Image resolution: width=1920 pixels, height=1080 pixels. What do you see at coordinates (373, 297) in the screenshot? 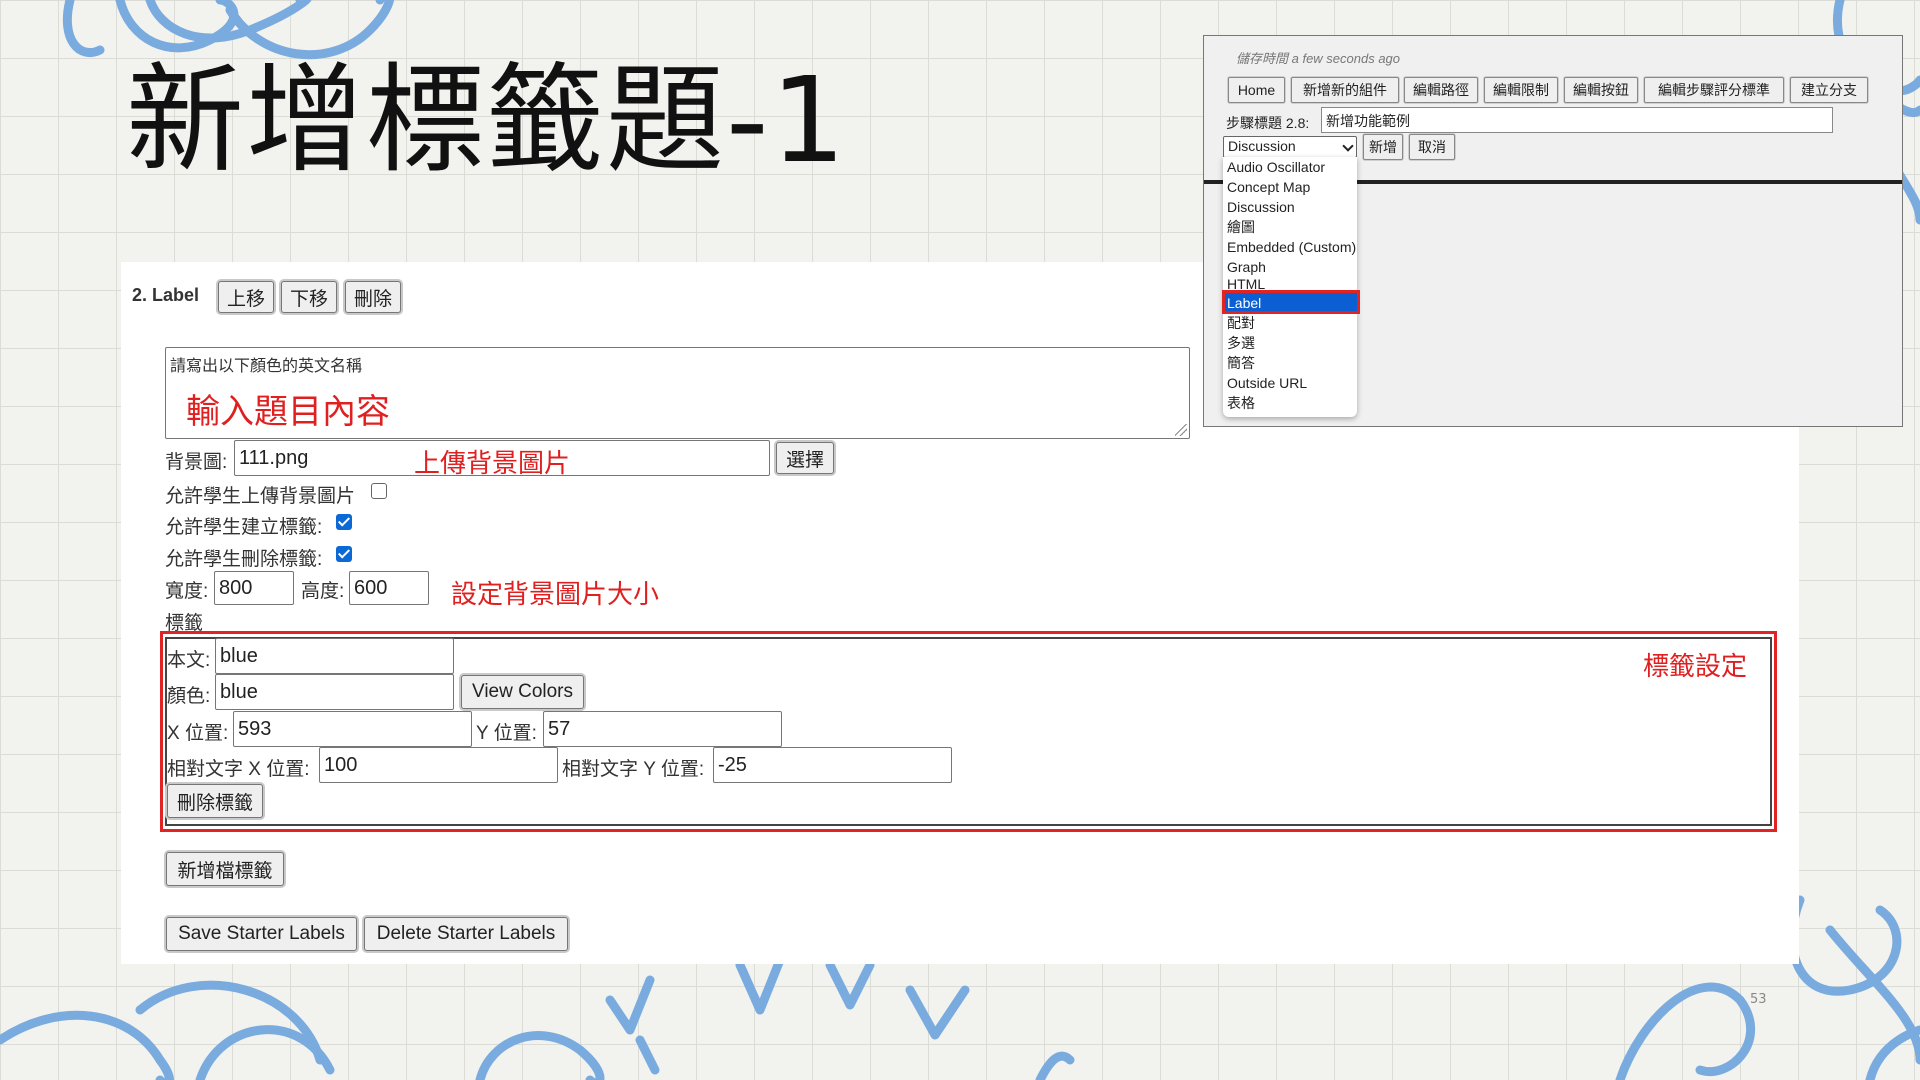
I see `delete-button: 刪除` at bounding box center [373, 297].